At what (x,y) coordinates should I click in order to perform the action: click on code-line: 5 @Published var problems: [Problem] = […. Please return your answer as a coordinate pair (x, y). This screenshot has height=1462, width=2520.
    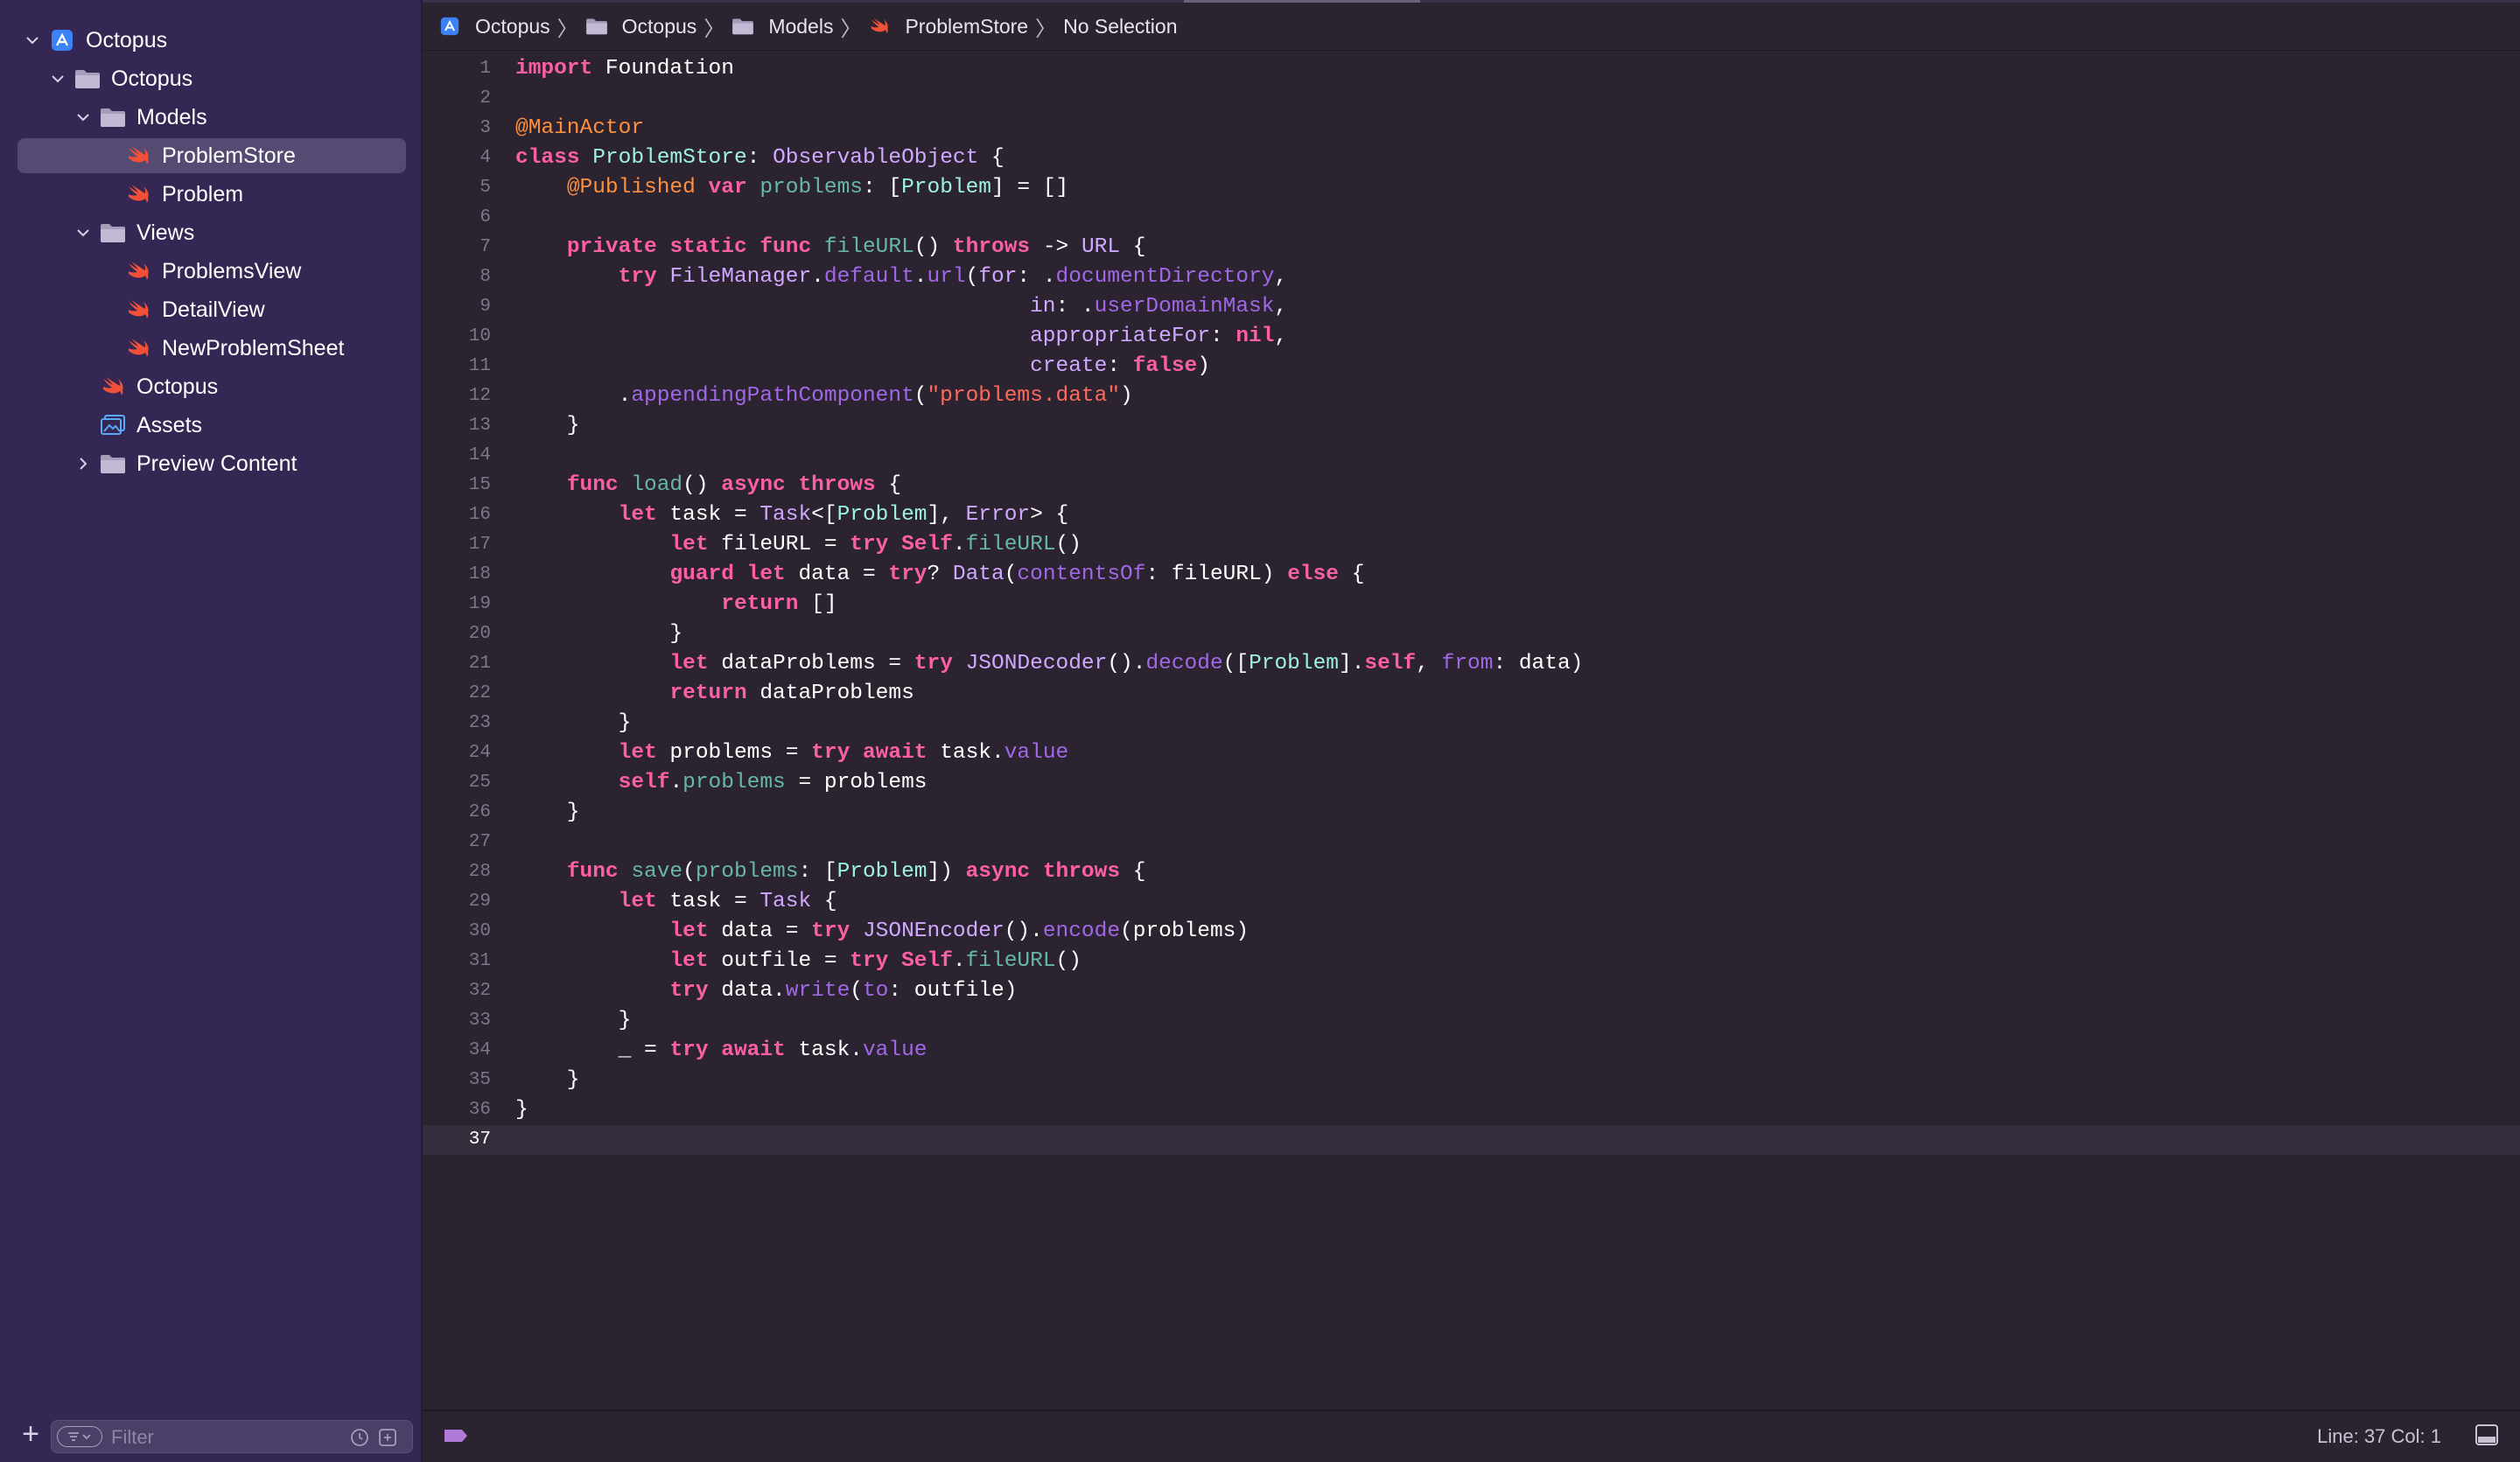
    Looking at the image, I should click on (1471, 188).